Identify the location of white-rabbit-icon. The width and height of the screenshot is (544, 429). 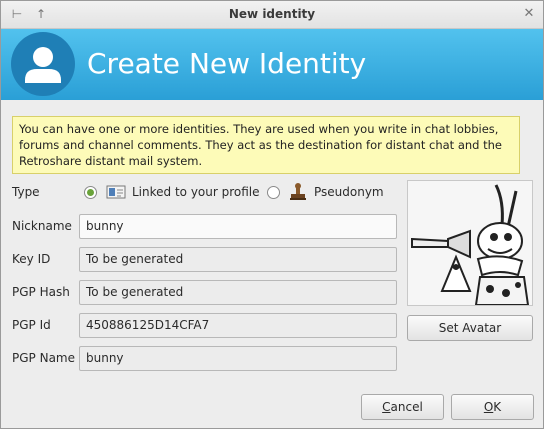
(470, 245).